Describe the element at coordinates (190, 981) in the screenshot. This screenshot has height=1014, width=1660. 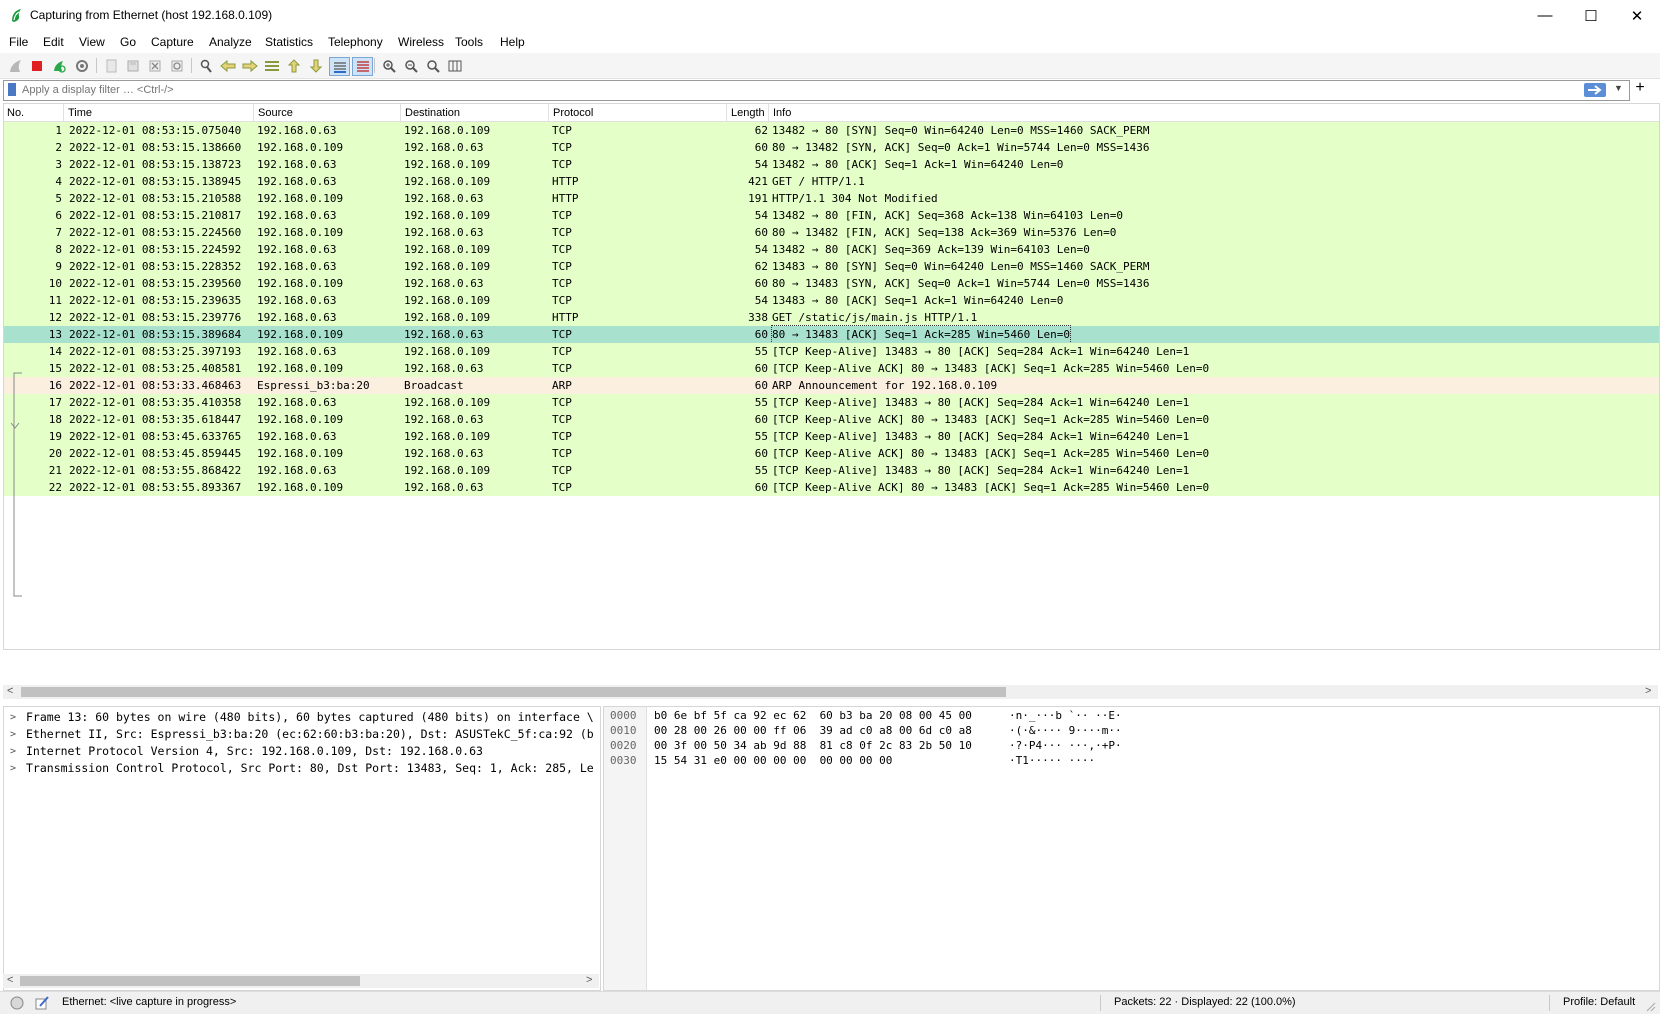
I see `details-scroll-thumb` at that location.